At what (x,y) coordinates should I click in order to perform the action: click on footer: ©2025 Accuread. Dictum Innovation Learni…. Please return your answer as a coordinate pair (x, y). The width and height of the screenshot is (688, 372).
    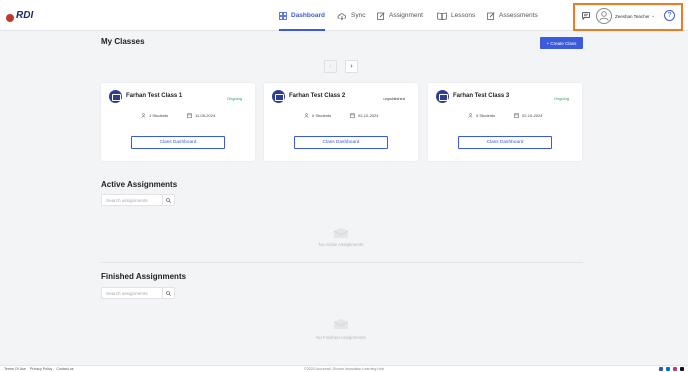
    Looking at the image, I should click on (344, 368).